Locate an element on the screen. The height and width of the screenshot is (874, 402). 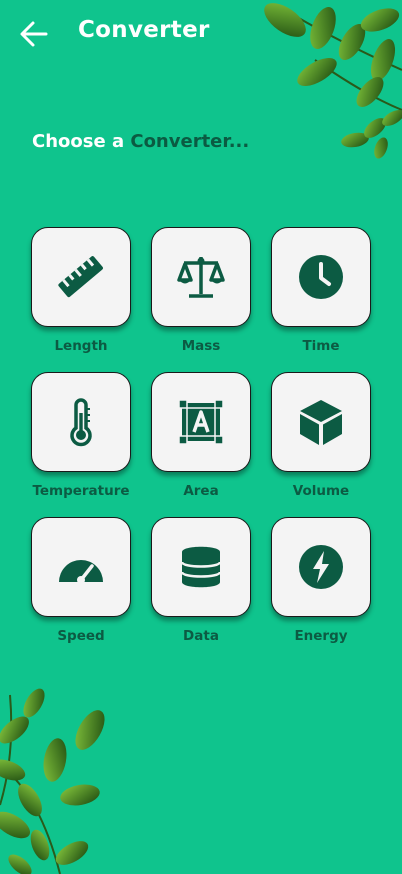
converter-speed: Speed is located at coordinates (81, 580).